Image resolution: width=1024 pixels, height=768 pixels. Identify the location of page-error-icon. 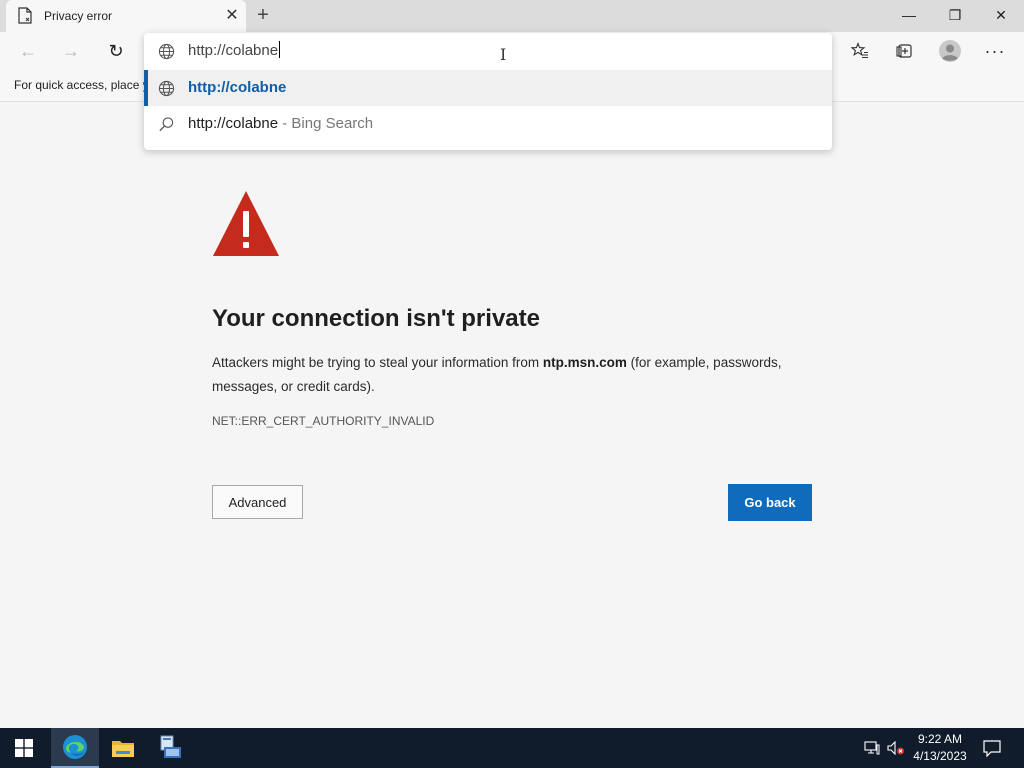
(25, 15).